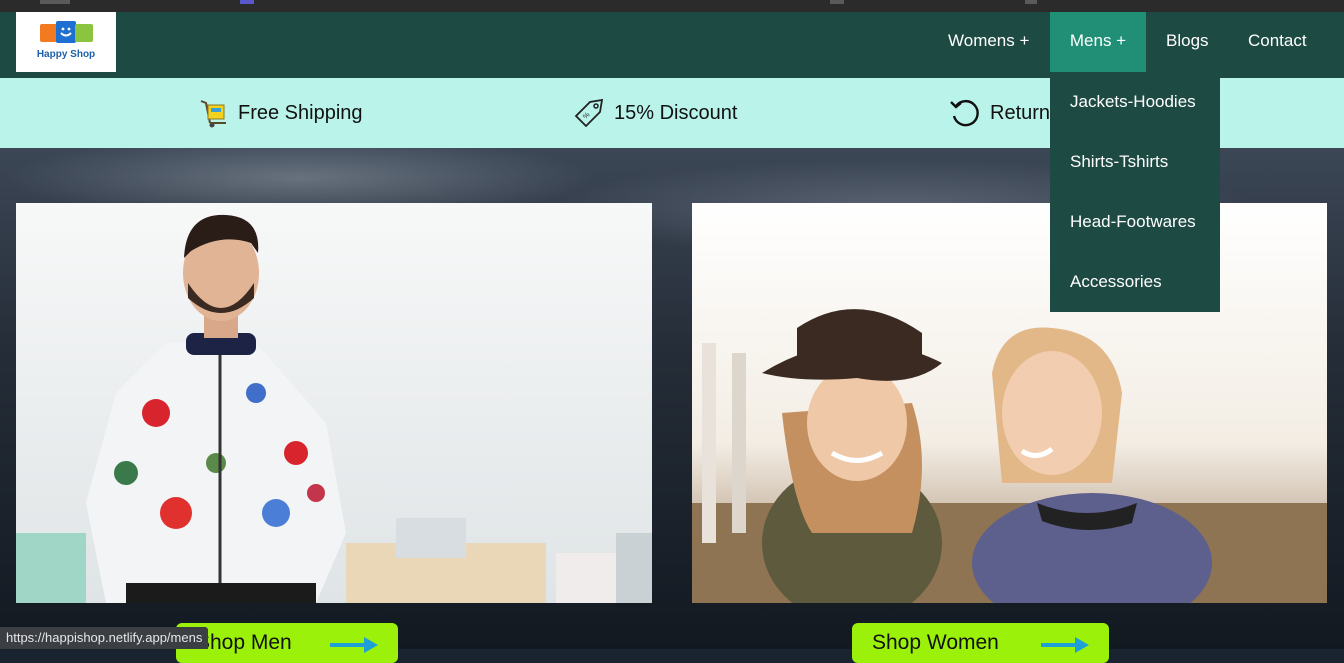 Image resolution: width=1344 pixels, height=663 pixels. I want to click on feature-returns: Return, so click(999, 113).